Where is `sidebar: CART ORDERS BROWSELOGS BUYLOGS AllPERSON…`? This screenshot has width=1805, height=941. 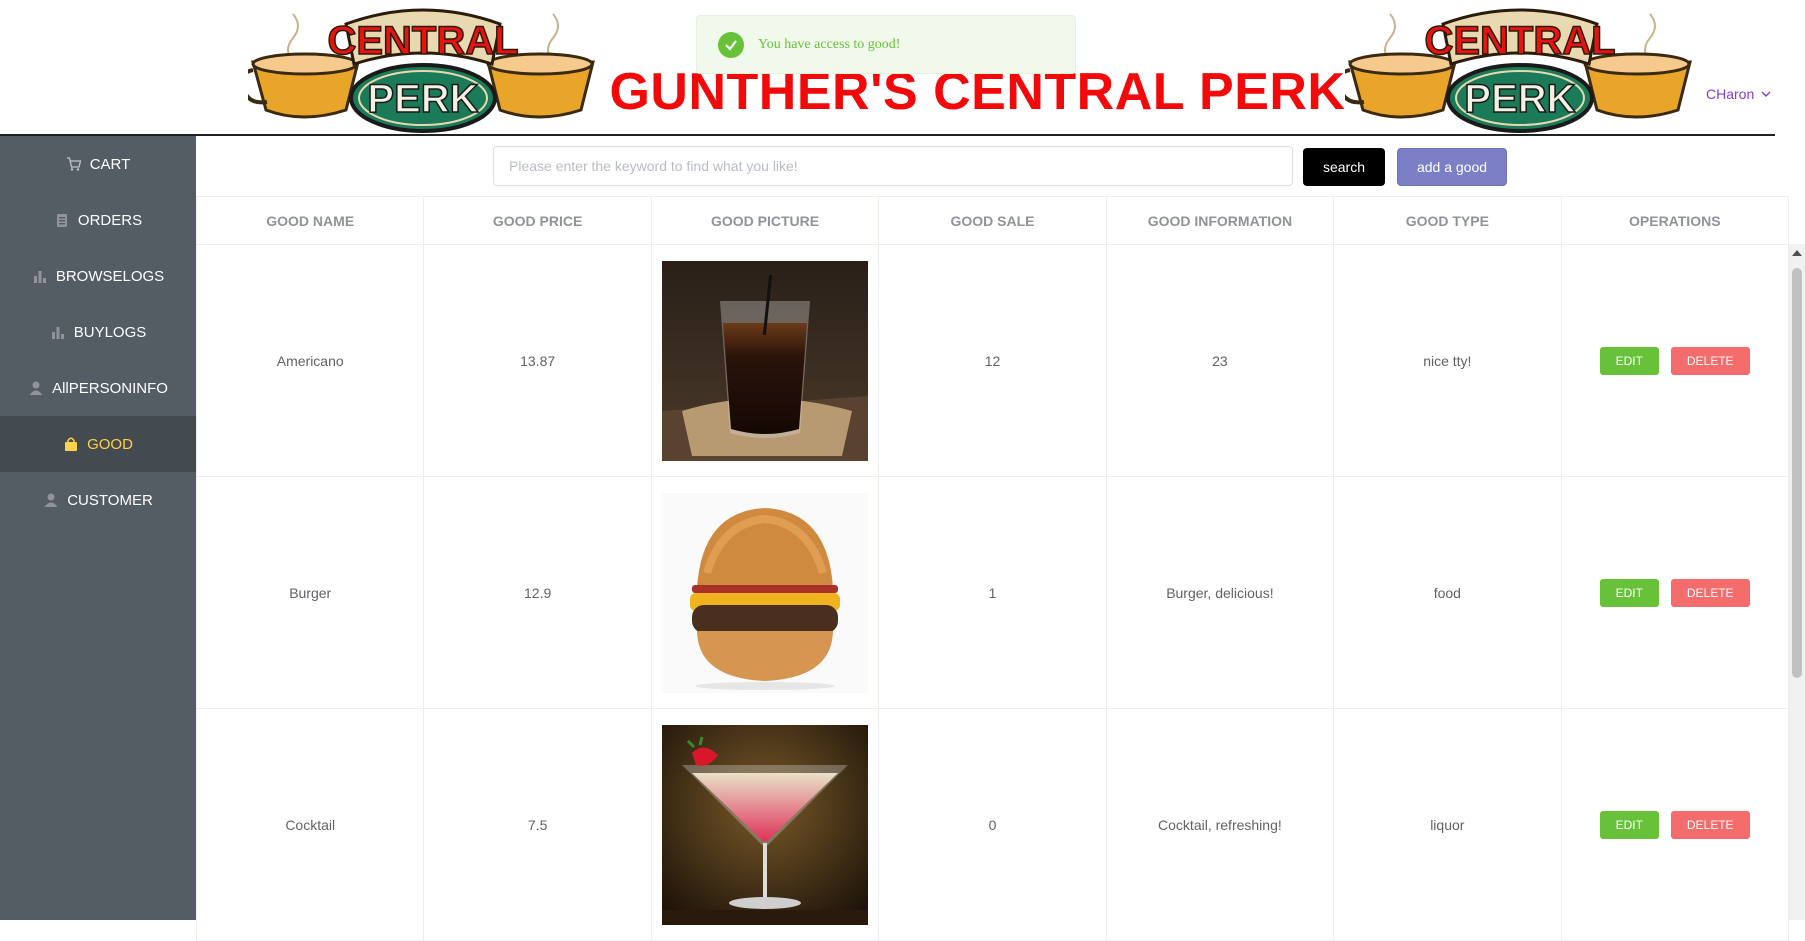
sidebar: CART ORDERS BROWSELOGS BUYLOGS AllPERSON… is located at coordinates (98, 528).